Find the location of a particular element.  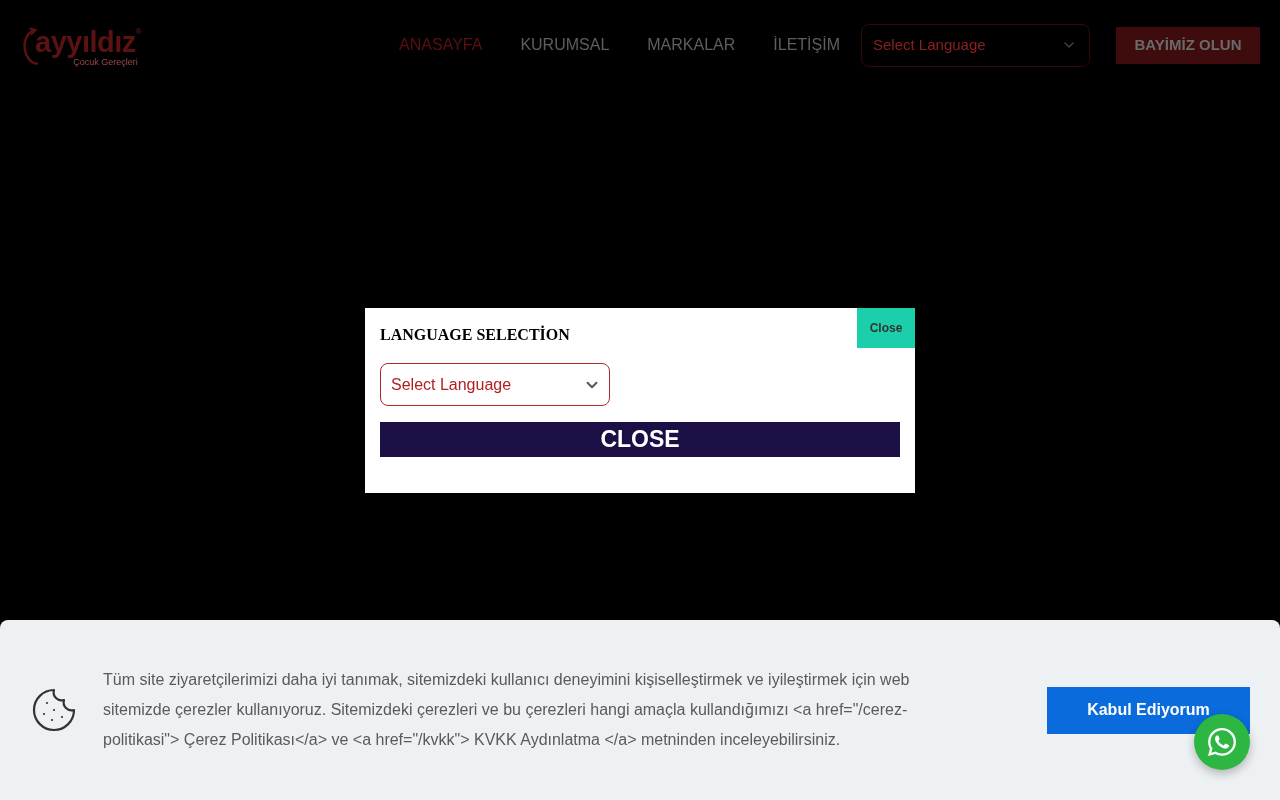

dealer-button: BAYİMİZ OLUN is located at coordinates (1188, 45).